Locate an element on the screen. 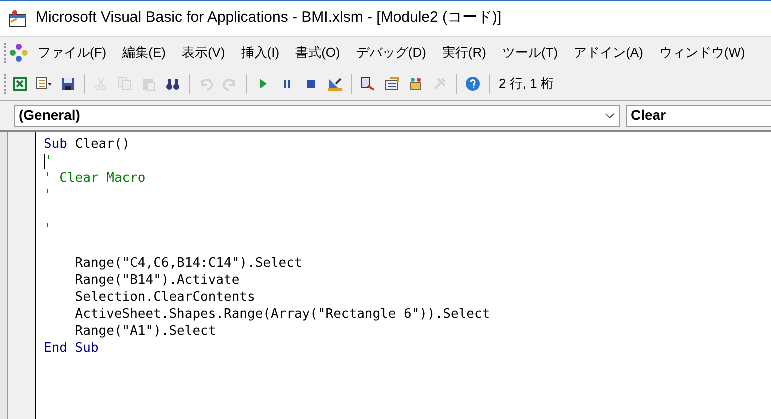  cursor-position: 2 行, 1 桁 is located at coordinates (526, 84).